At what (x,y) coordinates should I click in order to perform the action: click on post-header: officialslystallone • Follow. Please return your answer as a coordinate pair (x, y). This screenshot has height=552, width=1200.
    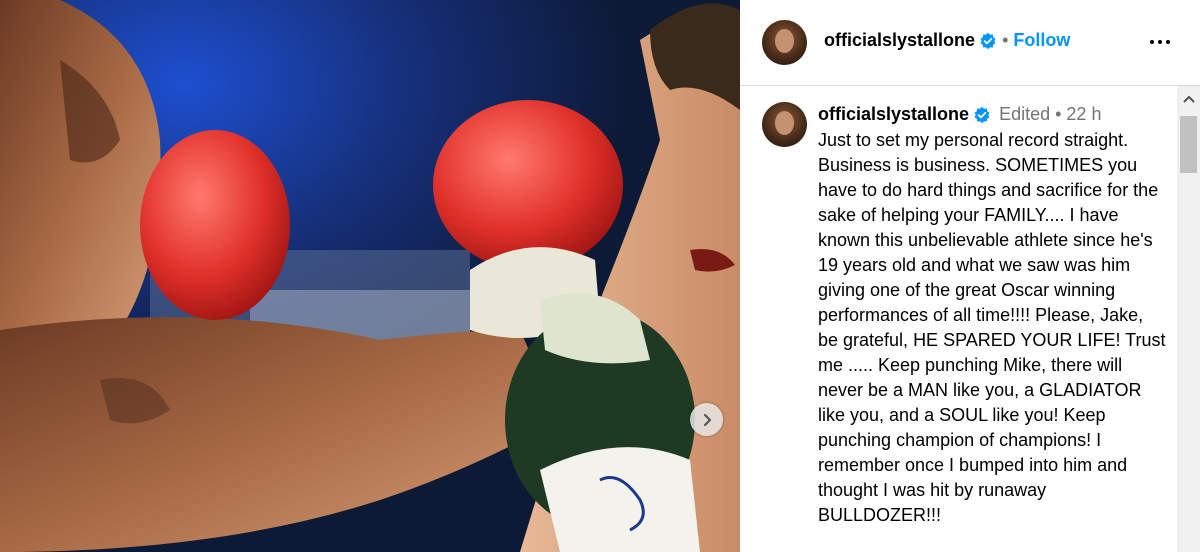
    Looking at the image, I should click on (970, 43).